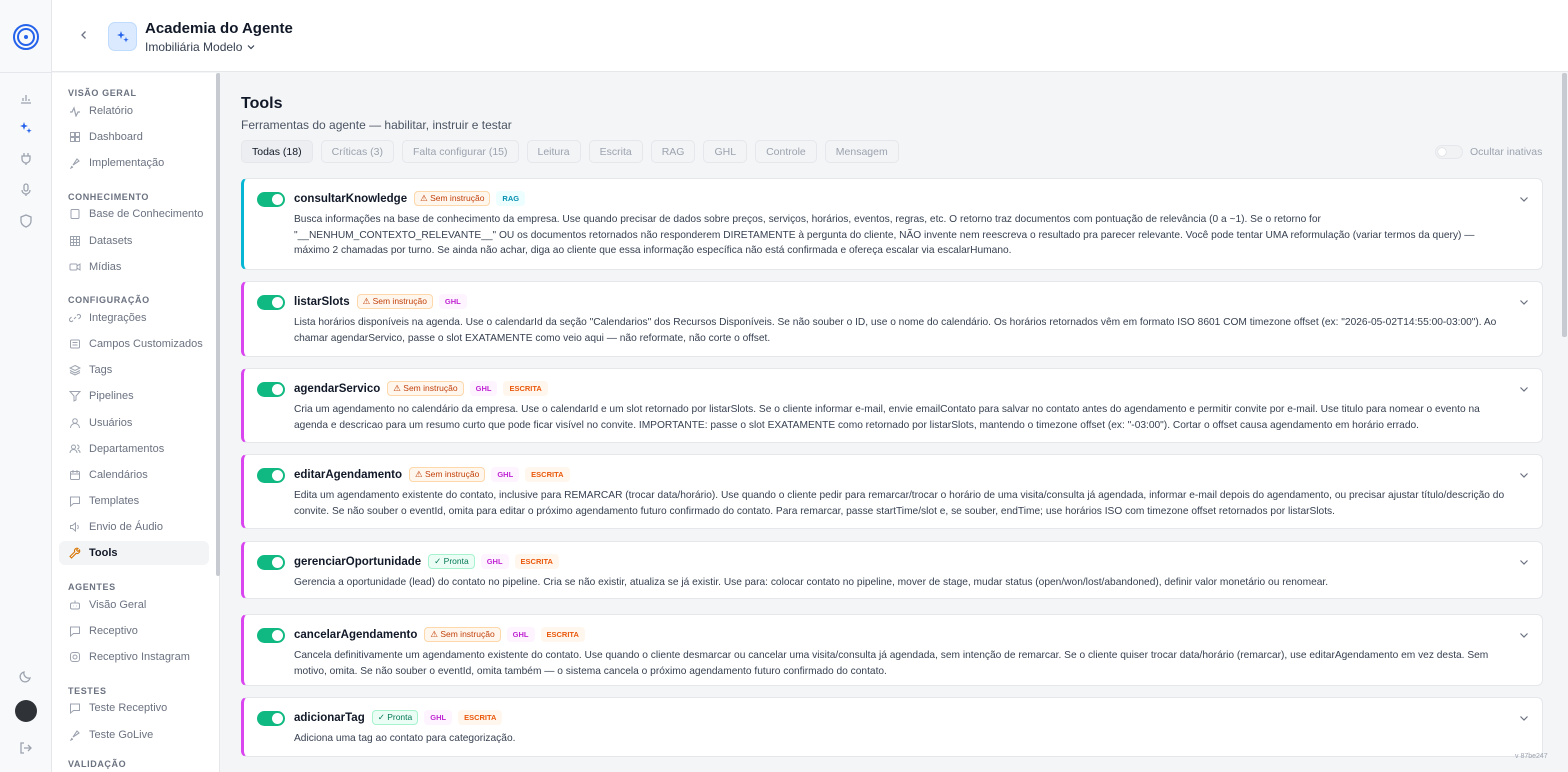  What do you see at coordinates (111, 423) in the screenshot?
I see `sidebar-item-label: Usuários` at bounding box center [111, 423].